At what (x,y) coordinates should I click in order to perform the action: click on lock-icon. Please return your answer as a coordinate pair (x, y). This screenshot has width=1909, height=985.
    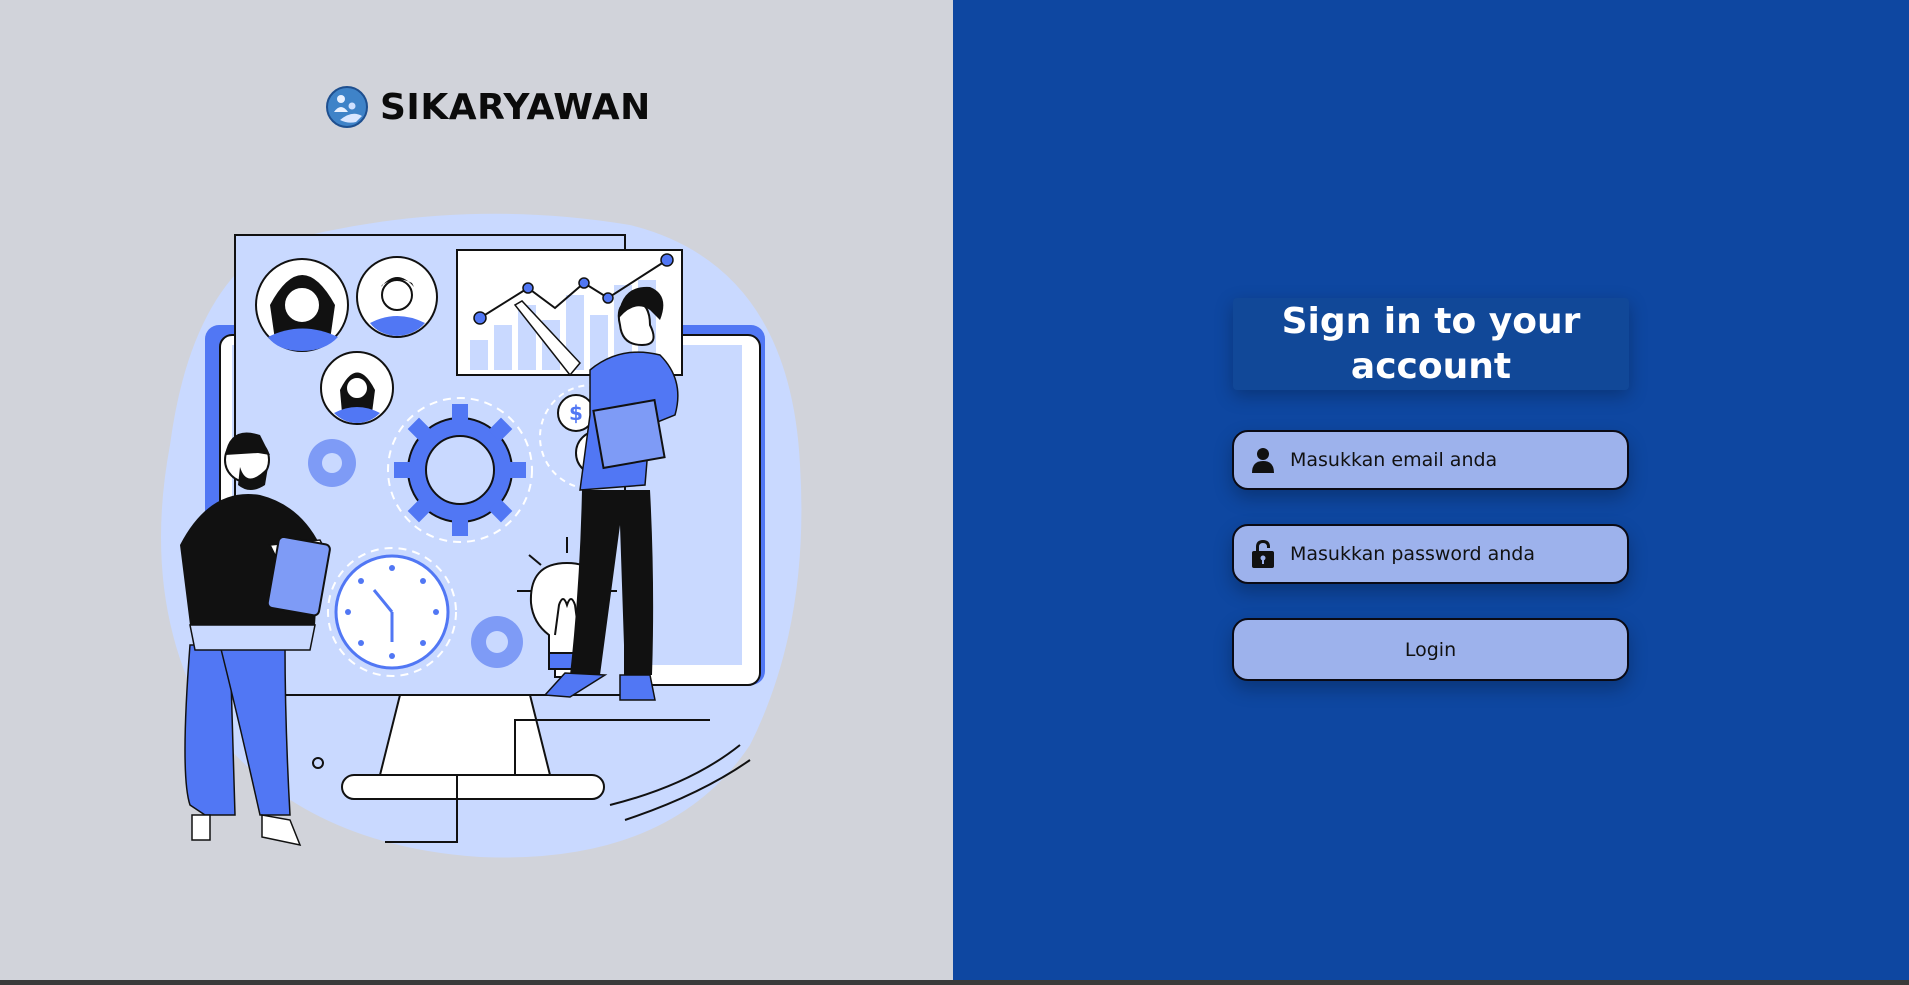
    Looking at the image, I should click on (1263, 554).